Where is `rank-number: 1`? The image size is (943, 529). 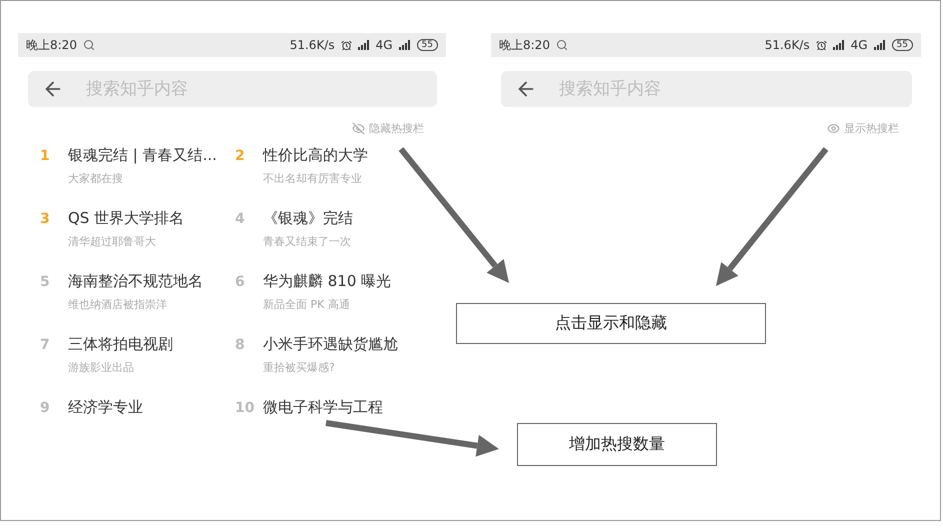 rank-number: 1 is located at coordinates (45, 156).